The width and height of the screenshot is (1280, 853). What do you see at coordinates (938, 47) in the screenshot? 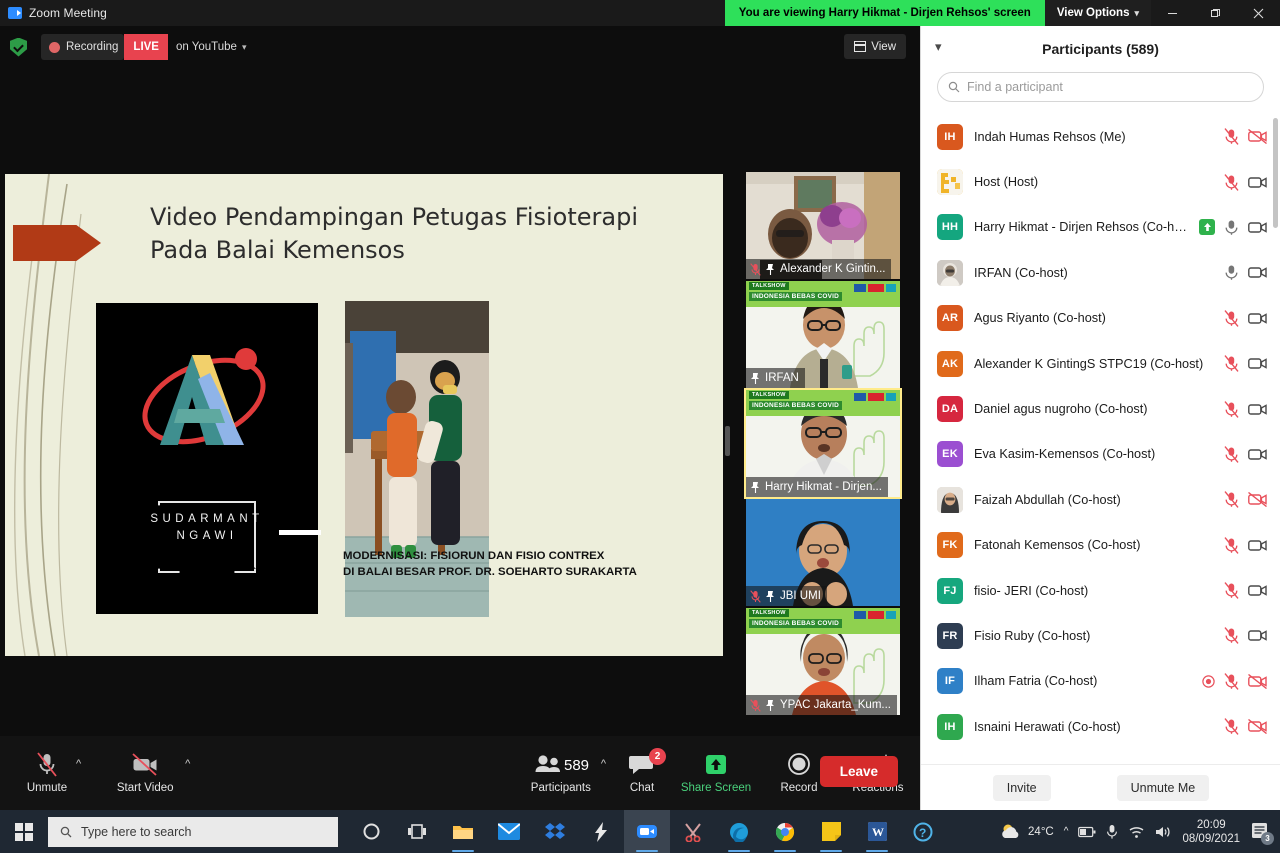
I see `chevron-down-icon: ▾` at bounding box center [938, 47].